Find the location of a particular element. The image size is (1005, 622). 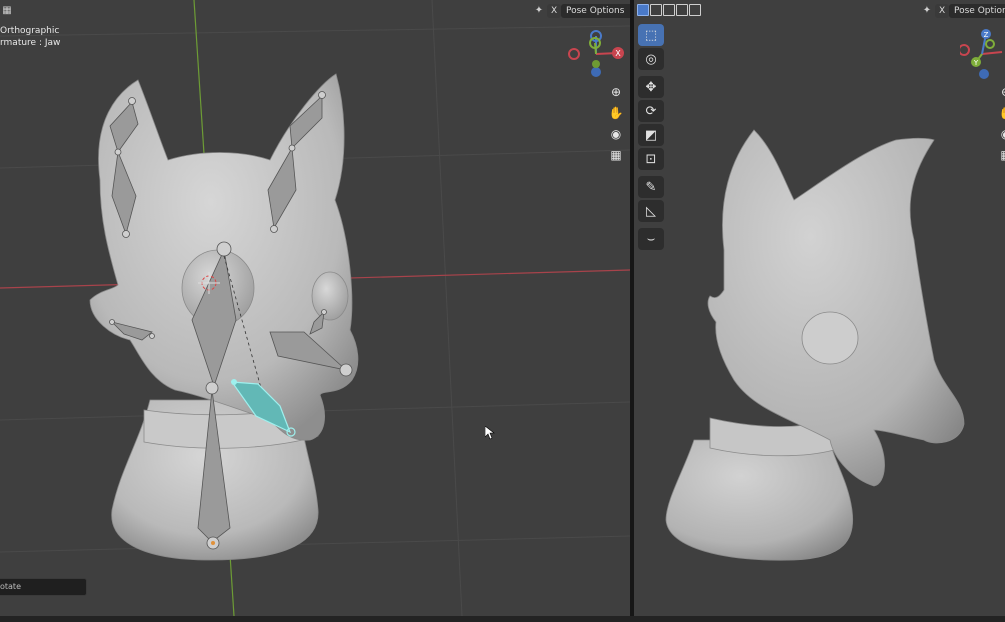

navigation-gizmo-right: Z Y is located at coordinates (982, 58).